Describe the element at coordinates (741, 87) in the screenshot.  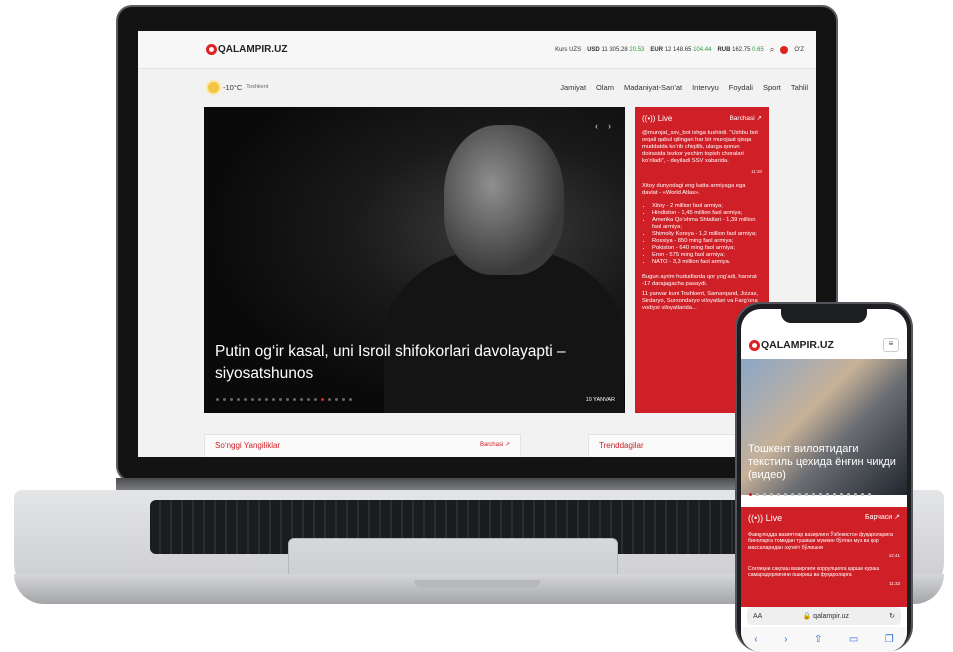
I see `menu-item-foydali: Foydali` at that location.